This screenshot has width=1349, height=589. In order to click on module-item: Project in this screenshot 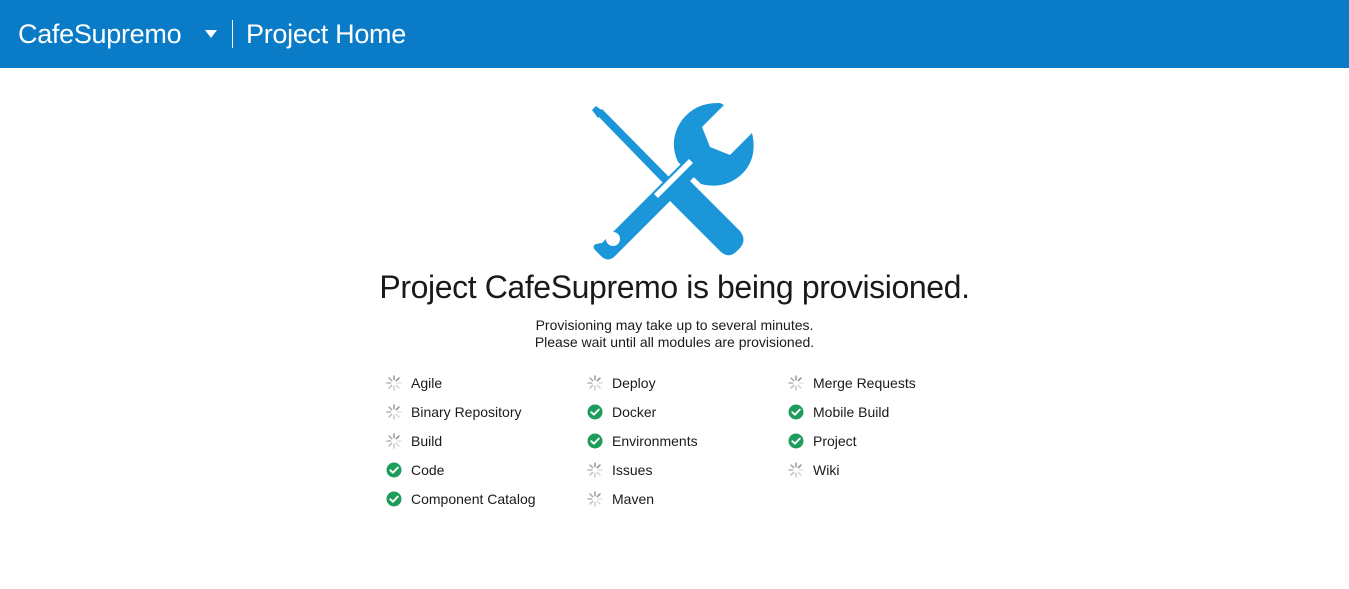, I will do `click(888, 441)`.